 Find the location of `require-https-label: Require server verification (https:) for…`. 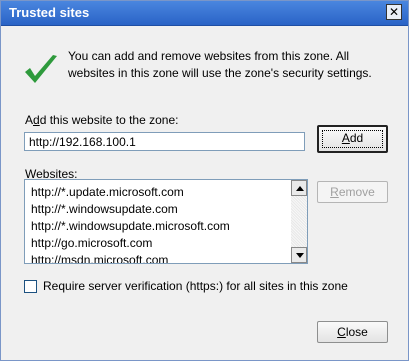

require-https-label: Require server verification (https:) for… is located at coordinates (195, 286).